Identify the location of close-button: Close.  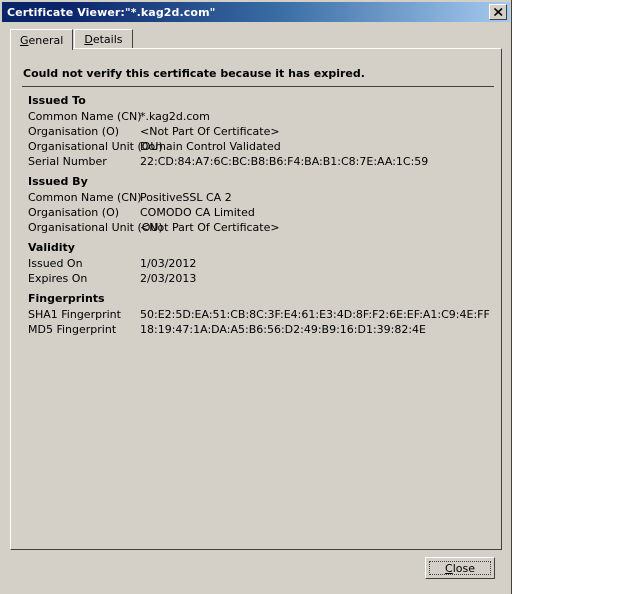
(460, 568).